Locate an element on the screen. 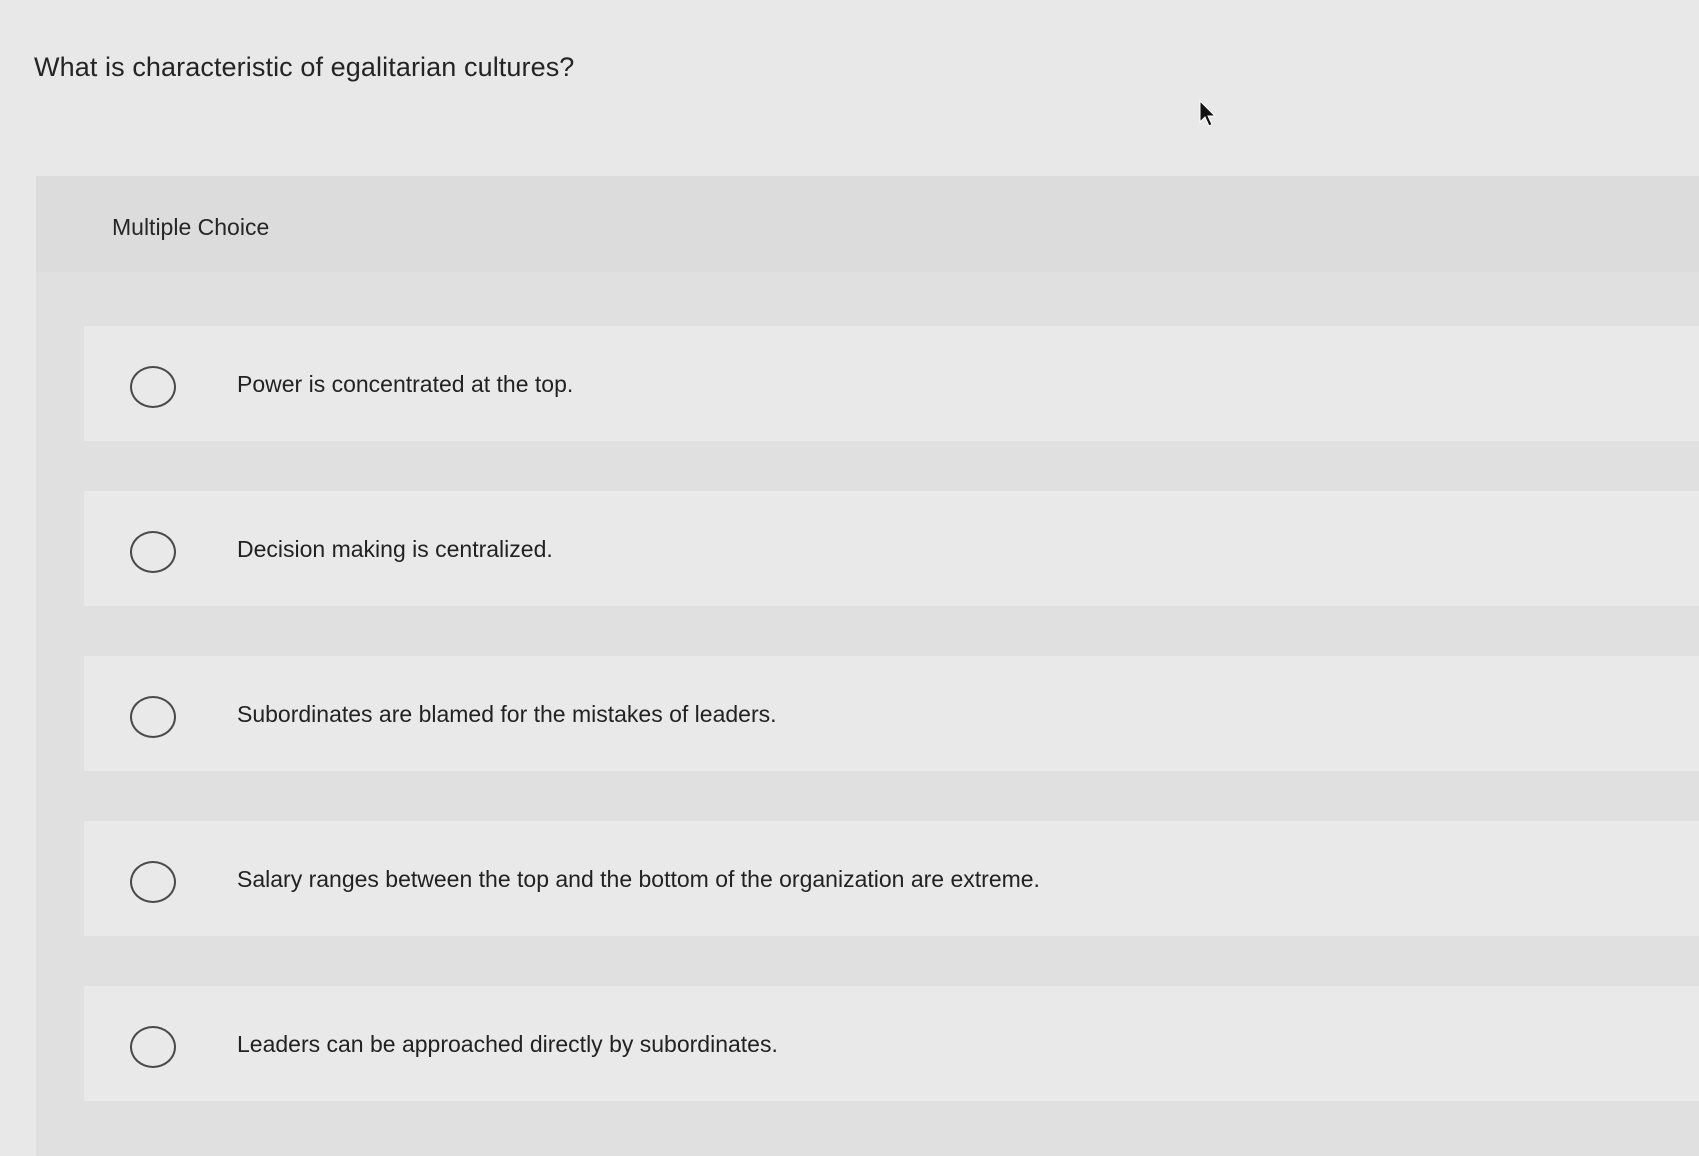 The image size is (1699, 1156). choice-option: Decision making is centralized. is located at coordinates (891, 548).